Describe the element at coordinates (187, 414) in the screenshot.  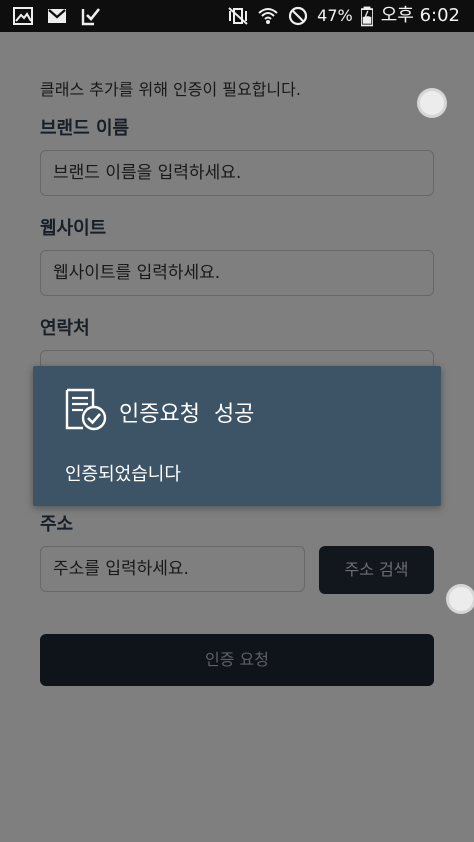
I see `toast-title: 인증요청 성공` at that location.